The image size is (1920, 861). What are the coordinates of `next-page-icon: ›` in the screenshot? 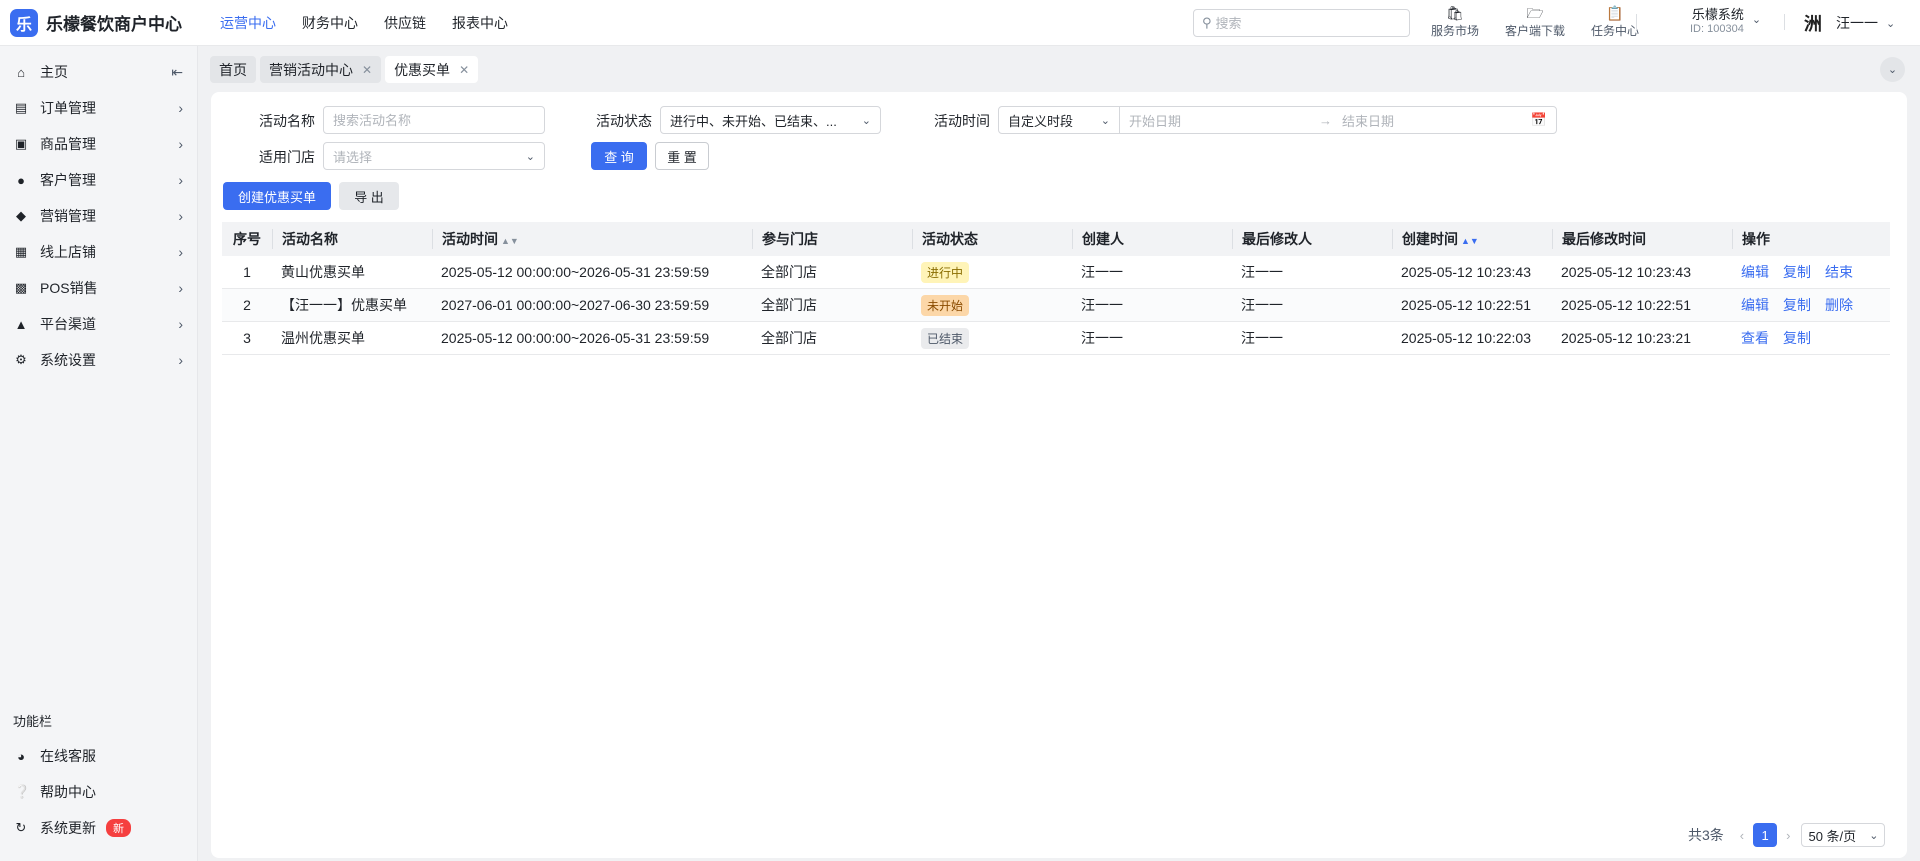 It's located at (1788, 835).